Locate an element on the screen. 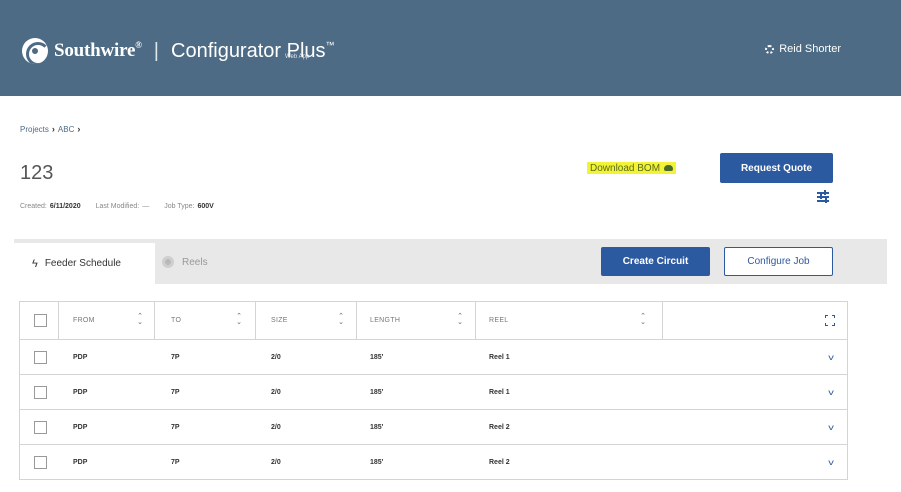 The height and width of the screenshot is (492, 901). tab-reels: Reels is located at coordinates (185, 262).